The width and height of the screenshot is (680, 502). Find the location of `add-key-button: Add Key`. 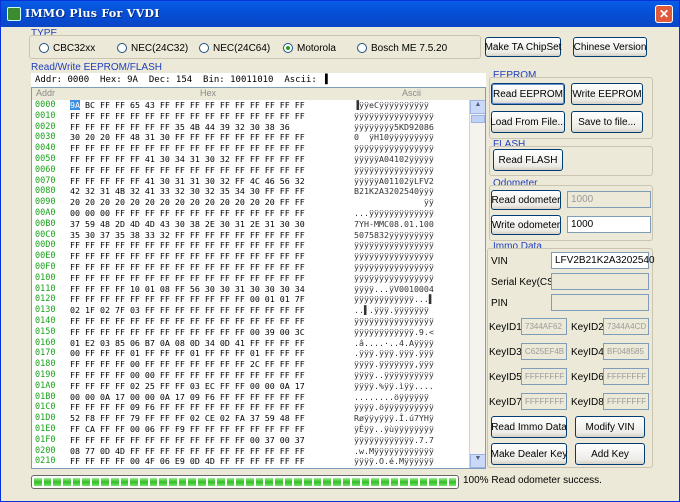

add-key-button: Add Key is located at coordinates (610, 454).